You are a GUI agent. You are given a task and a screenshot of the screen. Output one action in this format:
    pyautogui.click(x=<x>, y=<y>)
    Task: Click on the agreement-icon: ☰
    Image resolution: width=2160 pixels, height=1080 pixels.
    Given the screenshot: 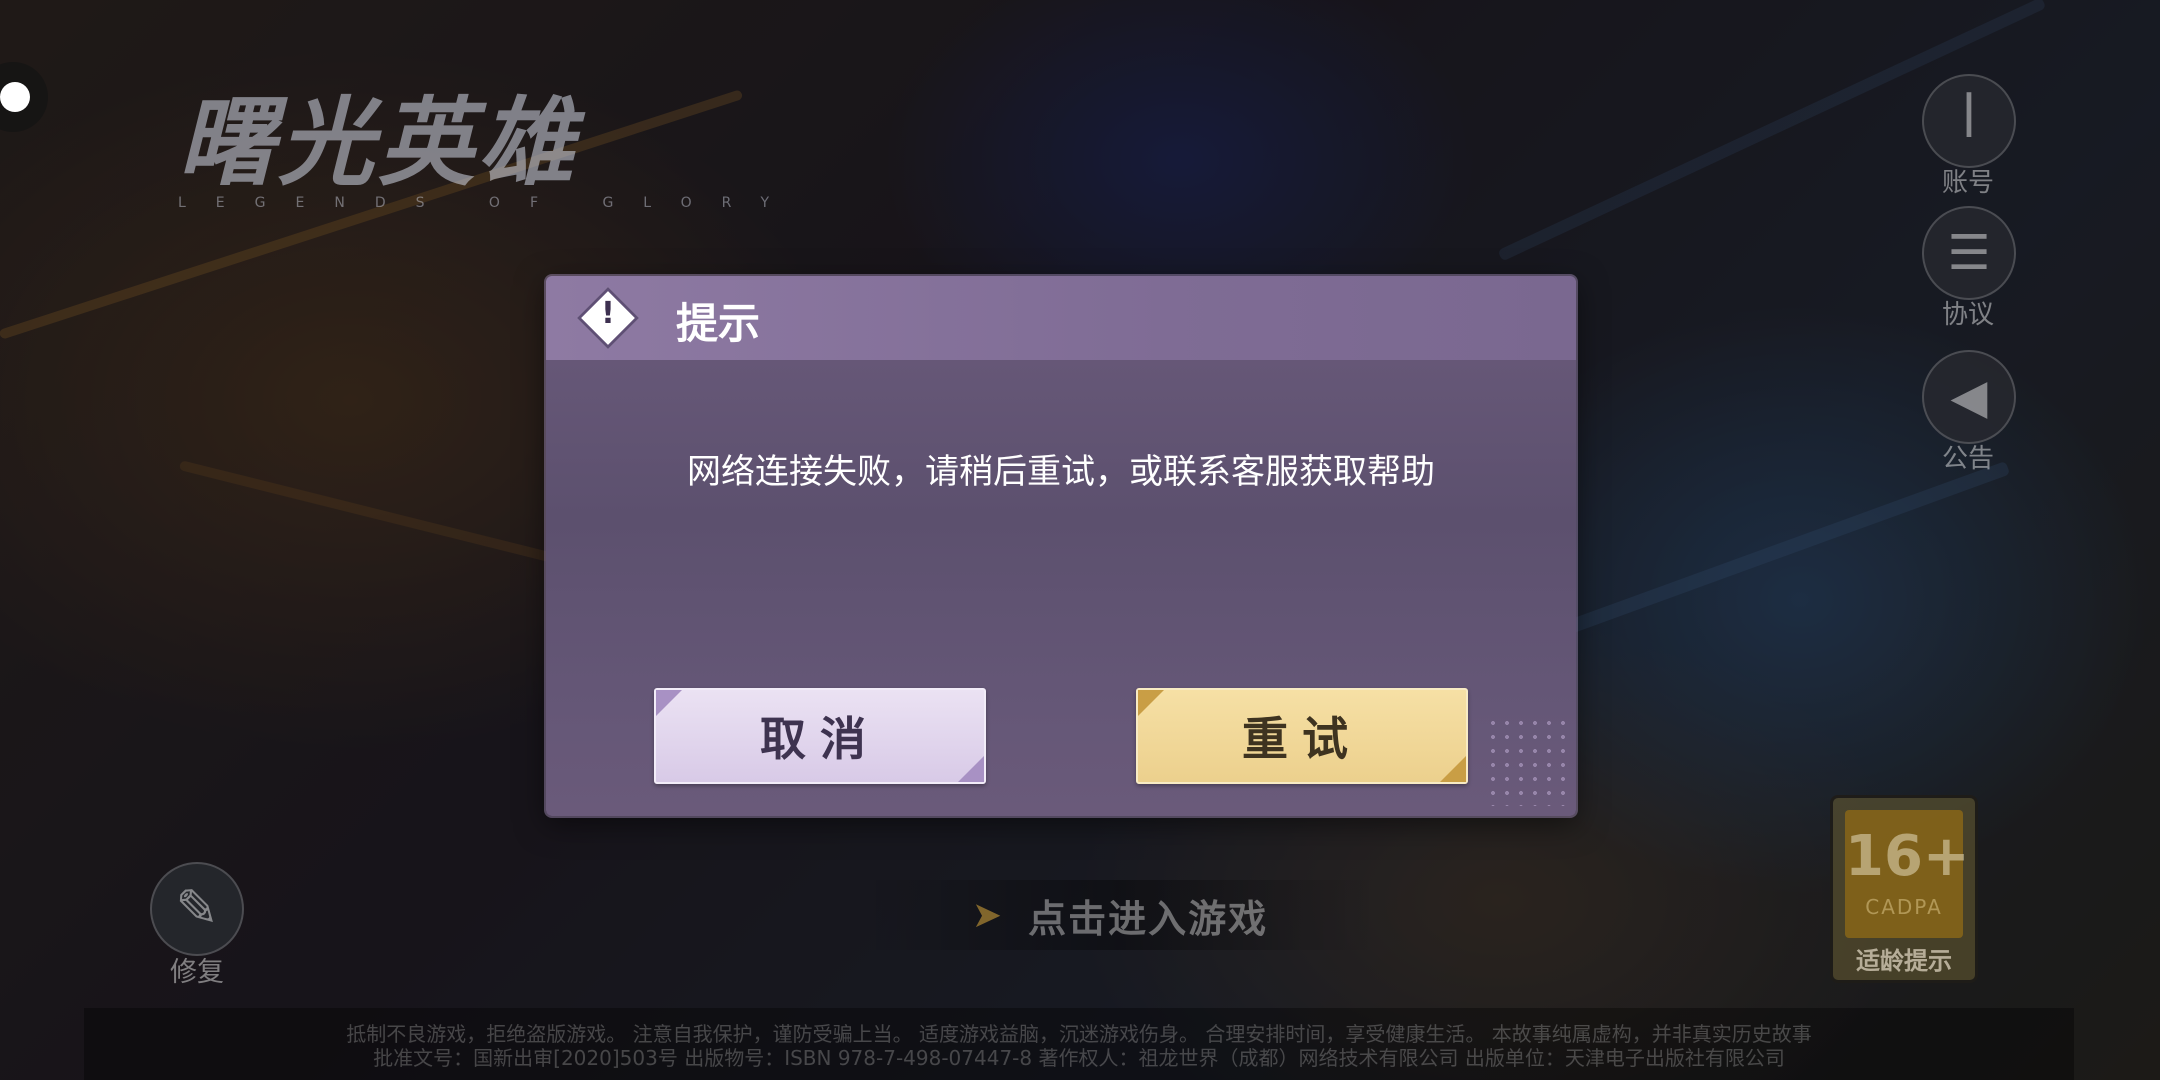 What is the action you would take?
    pyautogui.click(x=1969, y=253)
    